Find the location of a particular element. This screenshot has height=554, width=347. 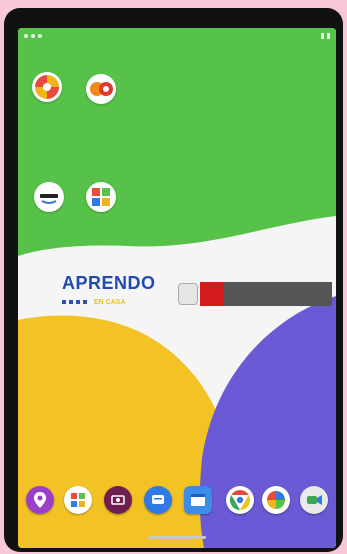

colorful-squares-app-icon is located at coordinates (101, 197).